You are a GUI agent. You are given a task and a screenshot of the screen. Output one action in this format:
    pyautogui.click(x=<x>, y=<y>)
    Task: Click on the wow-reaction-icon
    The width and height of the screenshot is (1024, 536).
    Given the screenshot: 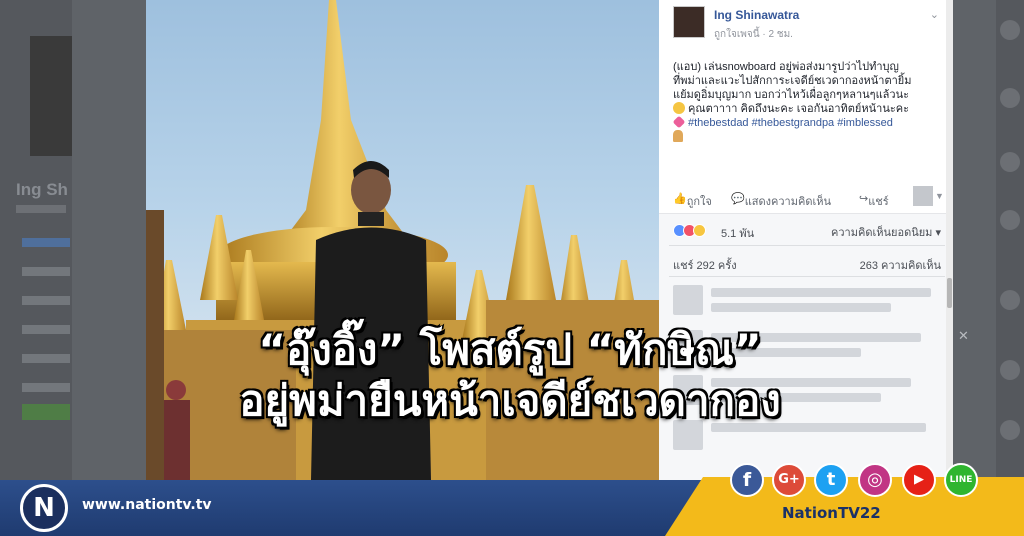 What is the action you would take?
    pyautogui.click(x=699, y=230)
    